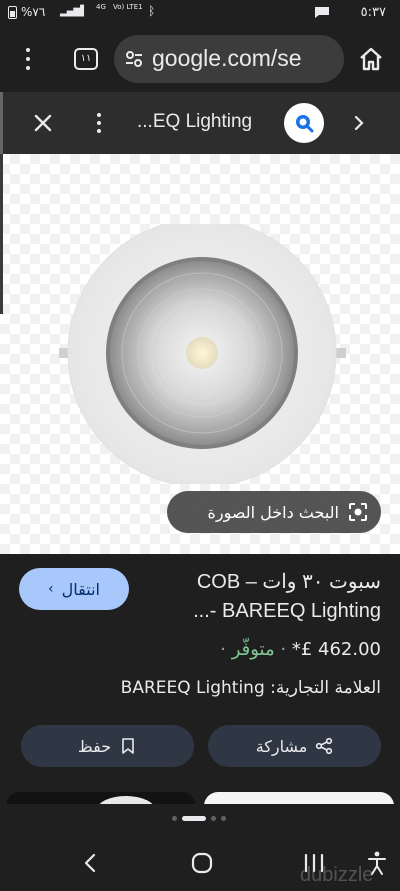  I want to click on clock: ٥:٣٧, so click(373, 12).